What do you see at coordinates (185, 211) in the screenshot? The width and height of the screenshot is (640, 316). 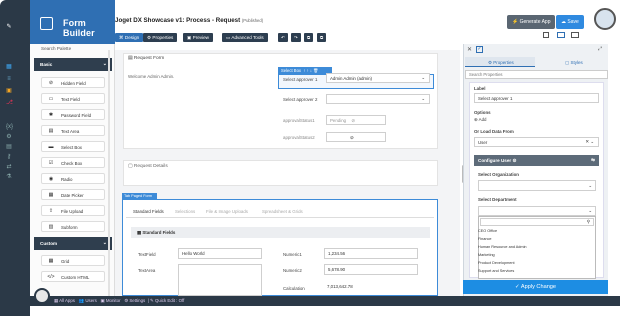 I see `tab-selections: Selections` at bounding box center [185, 211].